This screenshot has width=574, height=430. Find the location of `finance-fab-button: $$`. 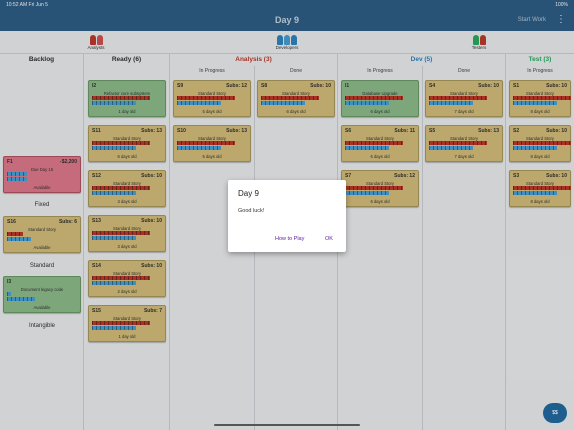

finance-fab-button: $$ is located at coordinates (555, 413).